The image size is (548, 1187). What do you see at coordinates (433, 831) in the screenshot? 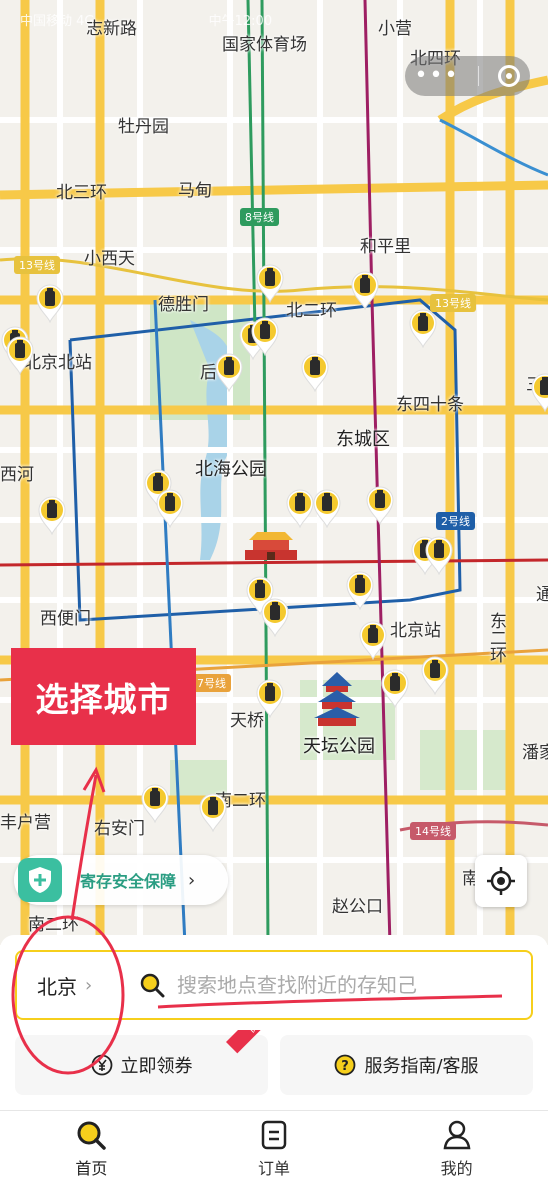
I see `metro-line-tag: 14号线` at bounding box center [433, 831].